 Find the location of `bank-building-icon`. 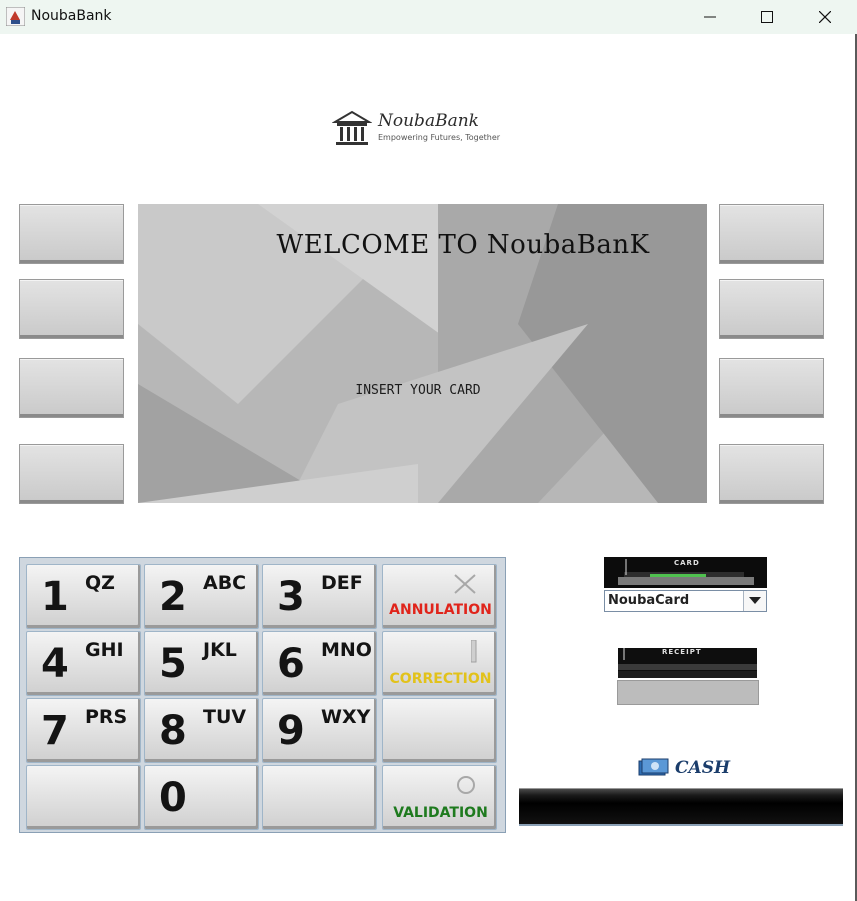

bank-building-icon is located at coordinates (352, 127).